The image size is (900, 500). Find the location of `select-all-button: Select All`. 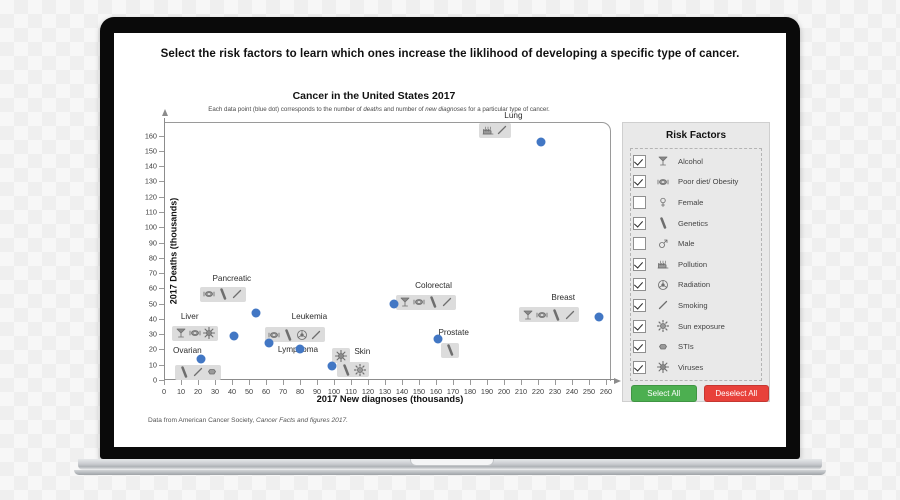

select-all-button: Select All is located at coordinates (664, 393).